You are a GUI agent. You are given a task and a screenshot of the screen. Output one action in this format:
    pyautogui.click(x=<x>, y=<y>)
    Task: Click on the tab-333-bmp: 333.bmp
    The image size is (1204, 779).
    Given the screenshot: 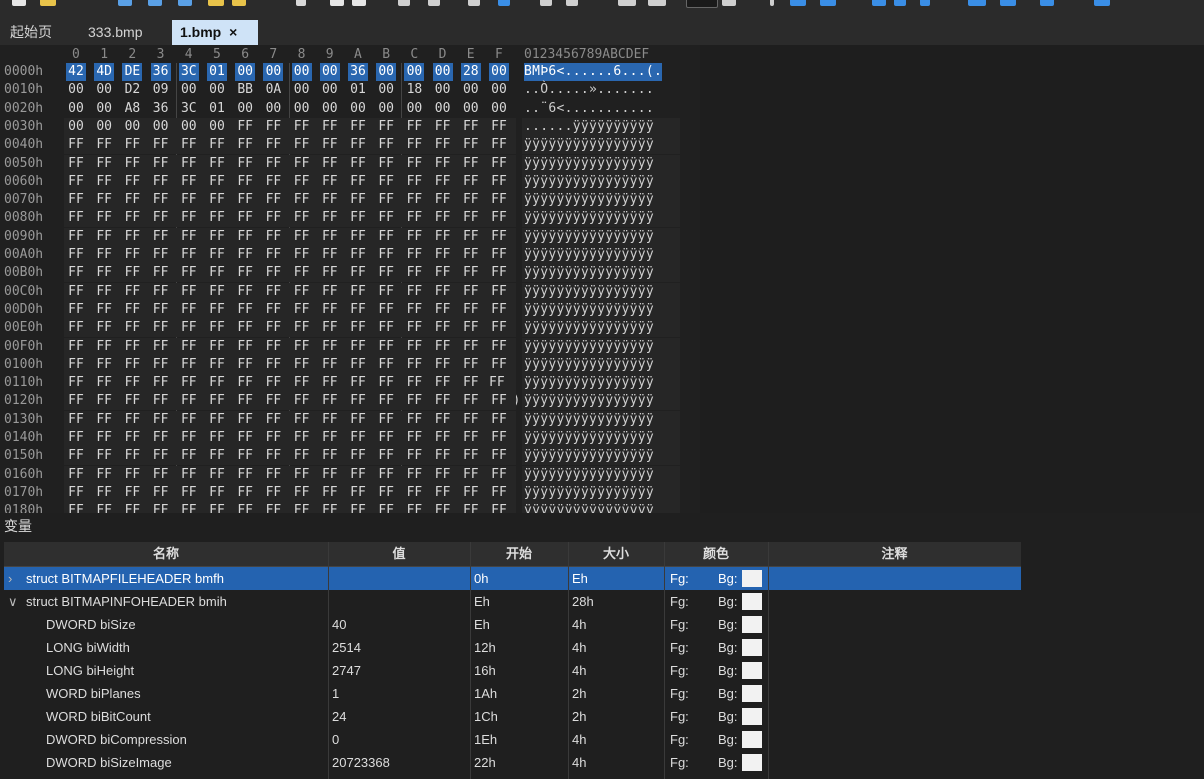 What is the action you would take?
    pyautogui.click(x=115, y=32)
    